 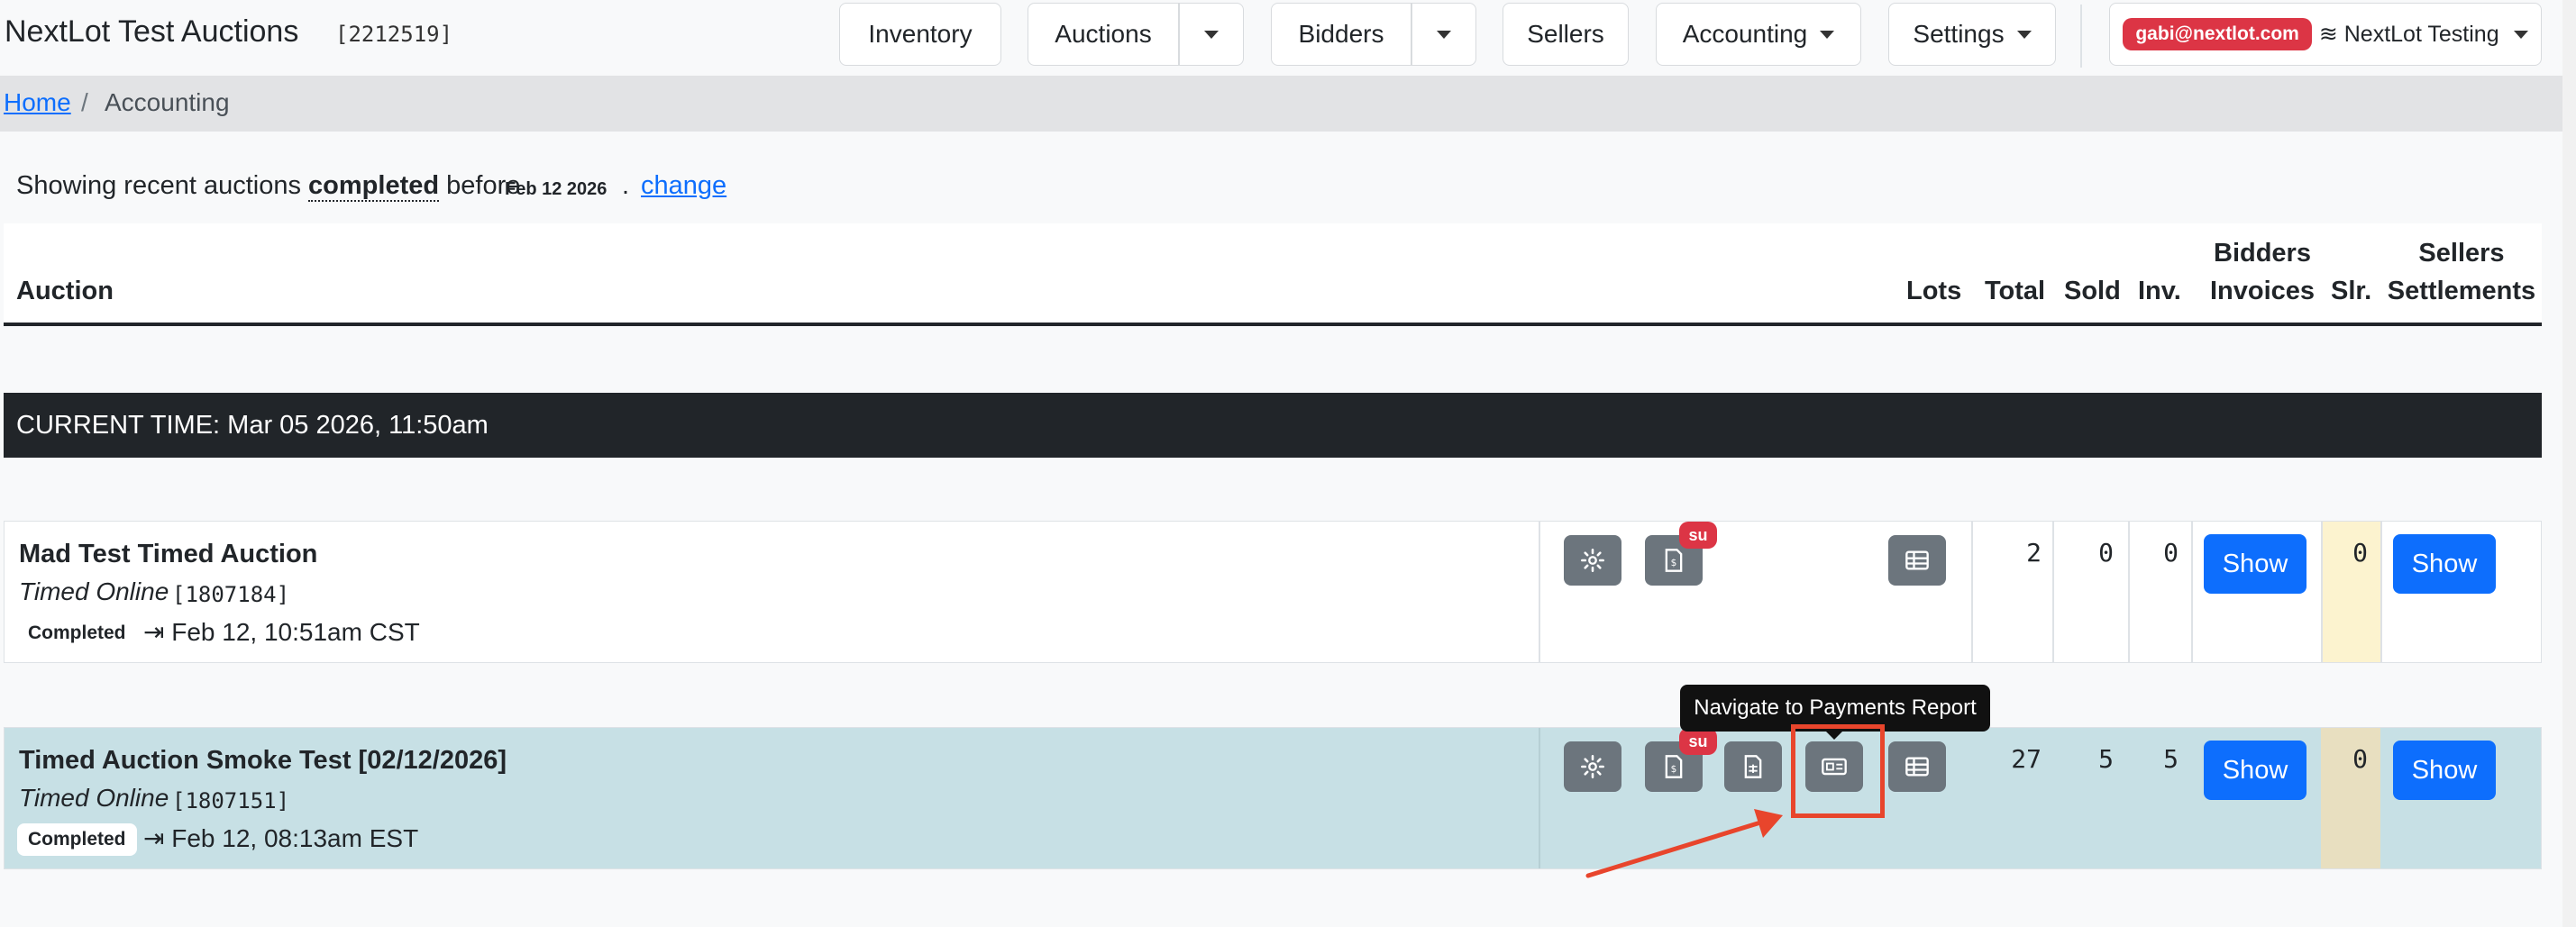 What do you see at coordinates (556, 189) in the screenshot?
I see `filter-date: Feb 12 2026` at bounding box center [556, 189].